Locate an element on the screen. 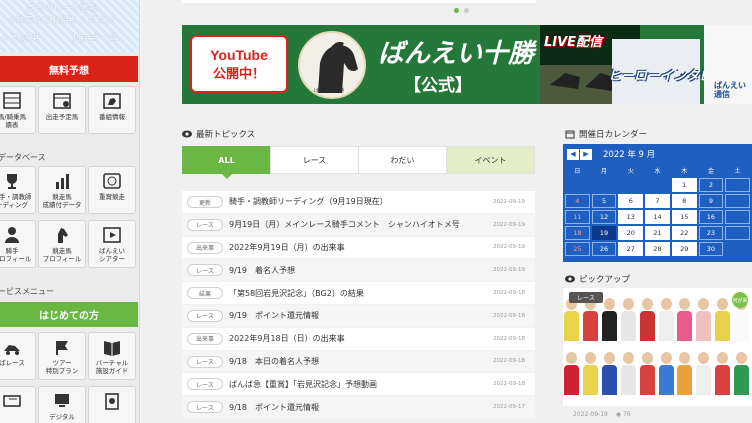 This screenshot has height=423, width=752. news-row: レース ばんば急【重賞】「岩見沢記念」予想動画 2022-09-18 is located at coordinates (358, 385).